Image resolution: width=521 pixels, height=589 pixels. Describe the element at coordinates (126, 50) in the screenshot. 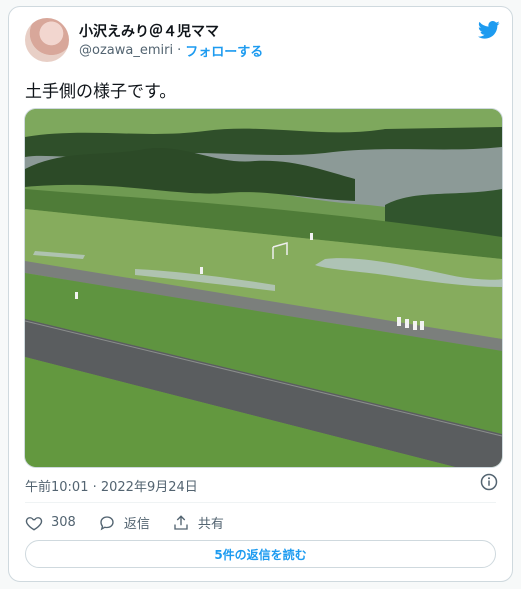

I see `handle: @ozawa_emiri` at that location.